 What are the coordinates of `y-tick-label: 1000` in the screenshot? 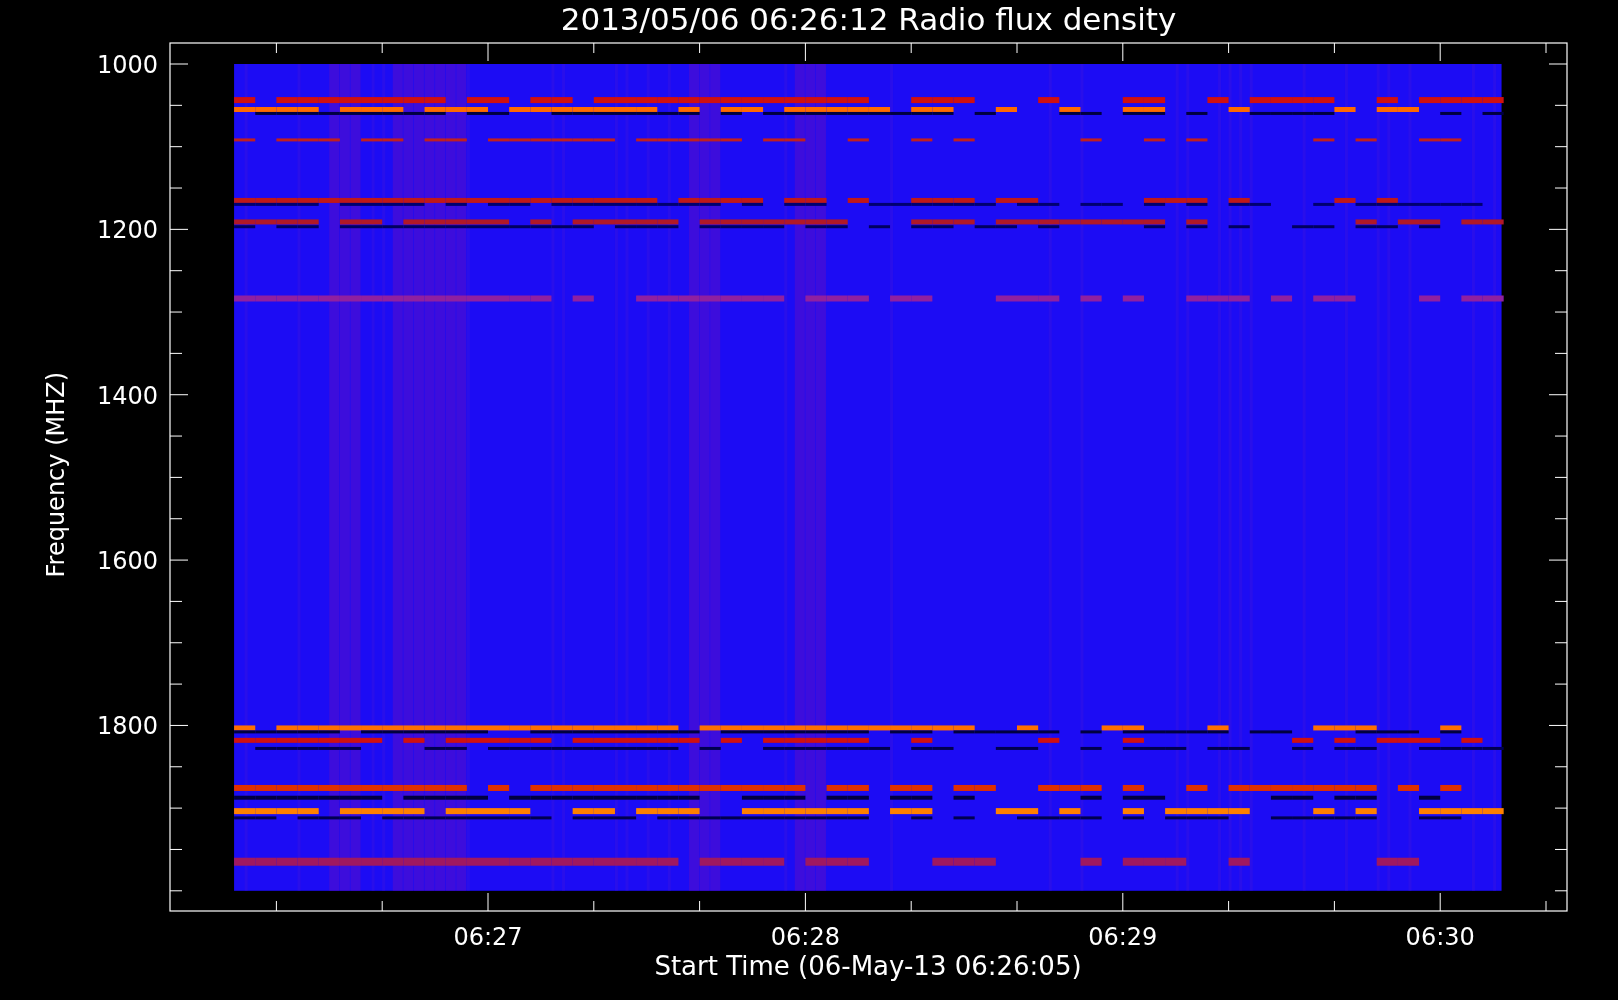 It's located at (127, 65).